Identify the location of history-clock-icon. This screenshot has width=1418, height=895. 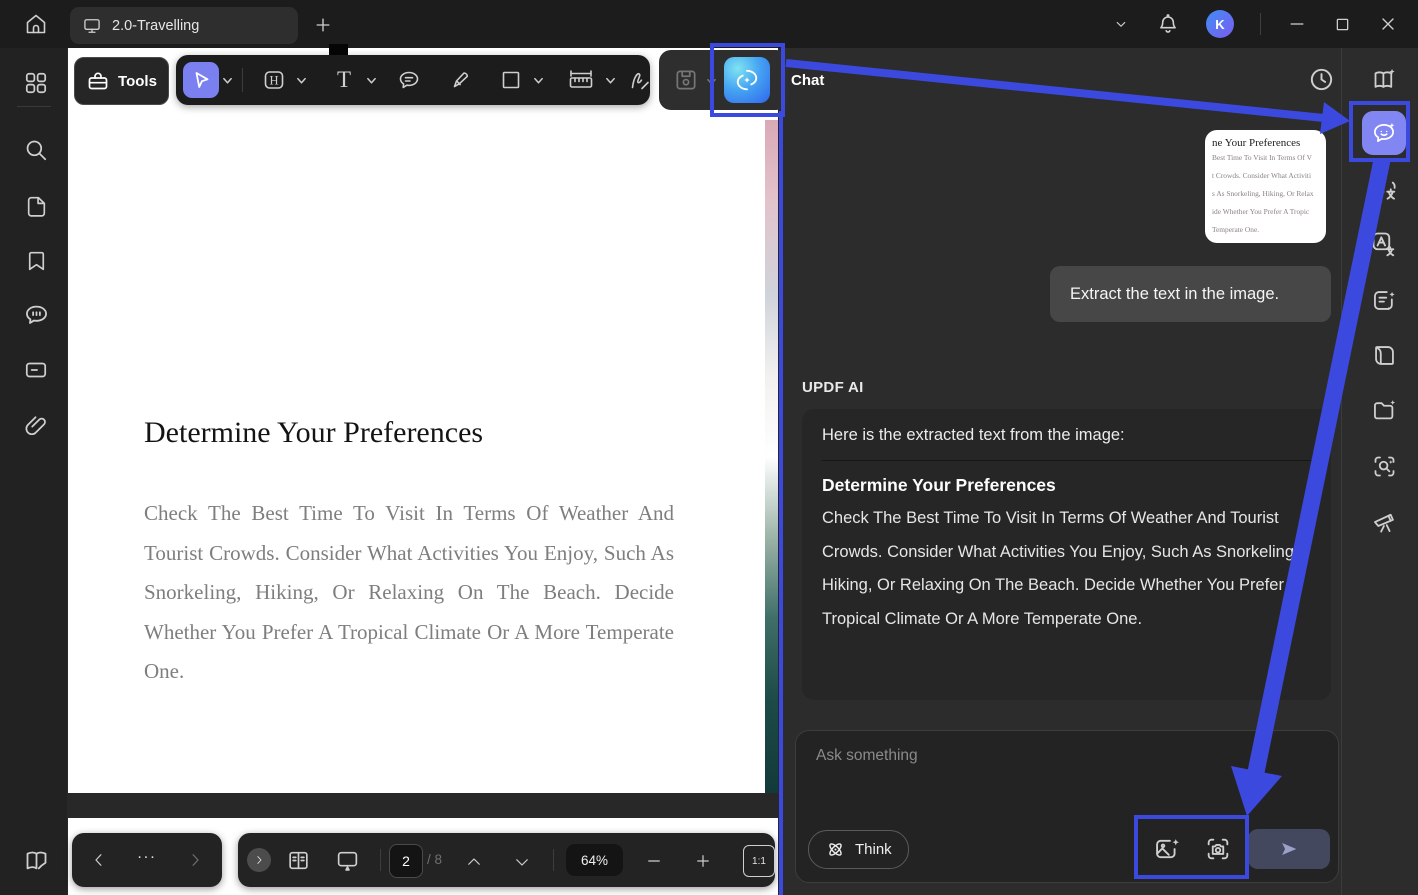
(1321, 79).